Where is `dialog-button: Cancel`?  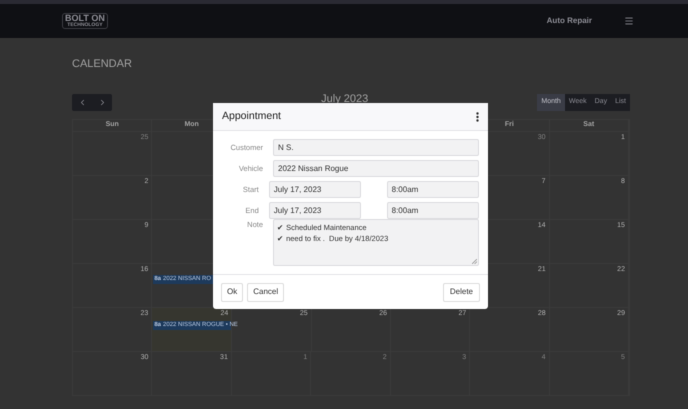
dialog-button: Cancel is located at coordinates (265, 292).